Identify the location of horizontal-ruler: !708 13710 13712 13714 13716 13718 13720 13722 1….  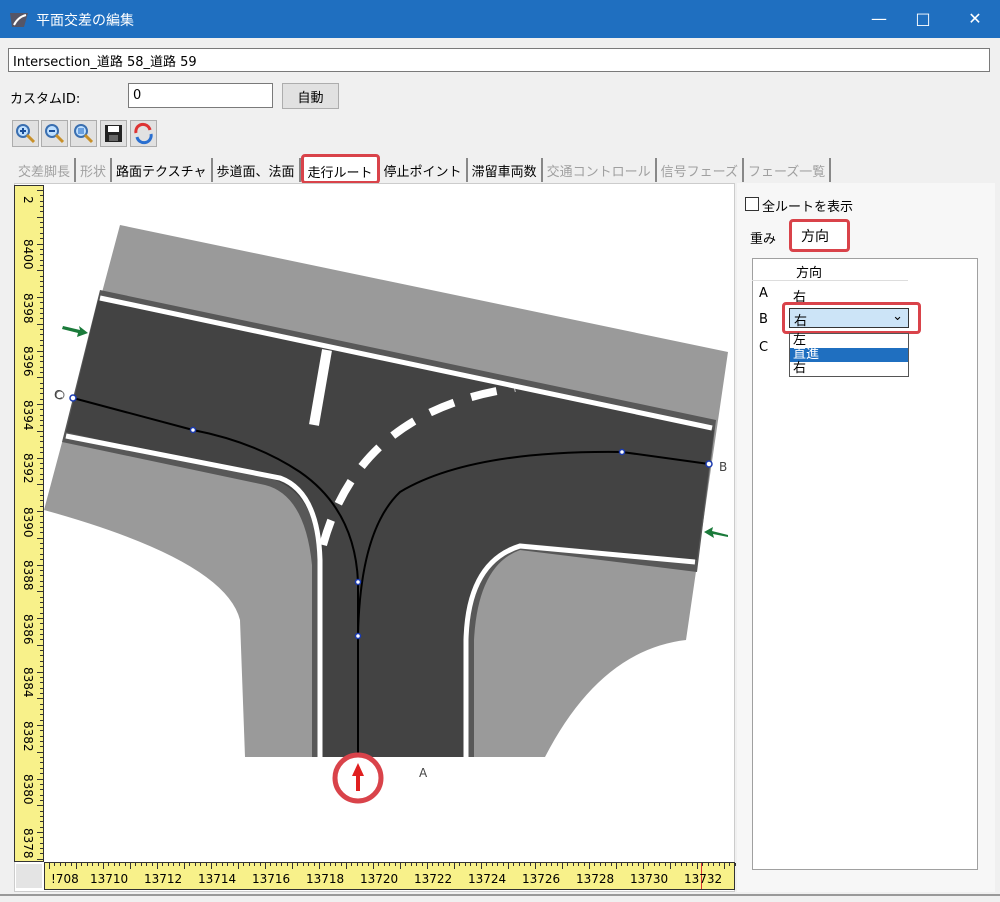
(390, 876).